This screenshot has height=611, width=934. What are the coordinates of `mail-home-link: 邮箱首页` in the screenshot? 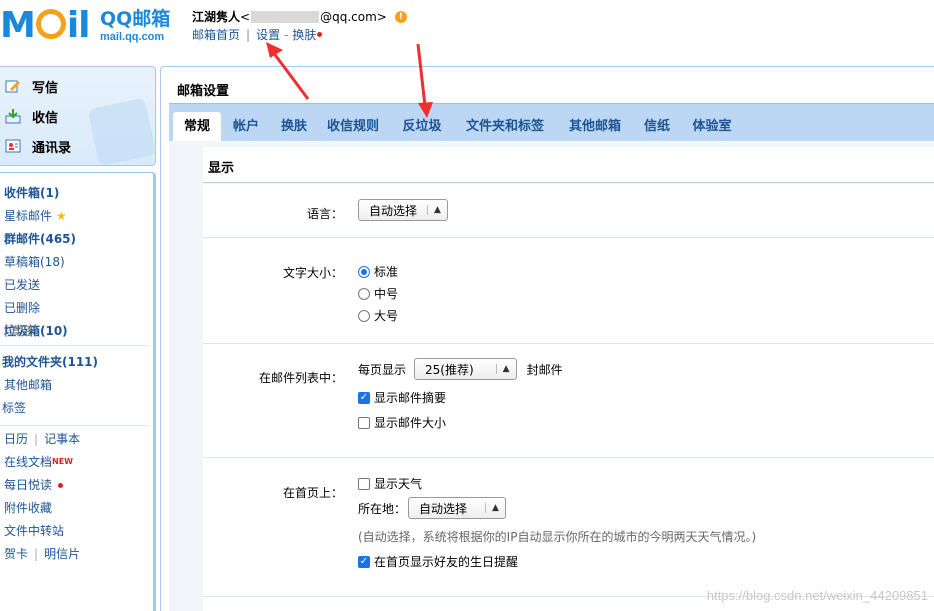 It's located at (216, 34).